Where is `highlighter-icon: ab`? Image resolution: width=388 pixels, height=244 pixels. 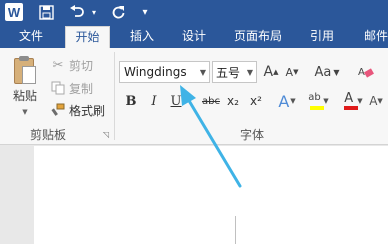 highlighter-icon: ab is located at coordinates (314, 97).